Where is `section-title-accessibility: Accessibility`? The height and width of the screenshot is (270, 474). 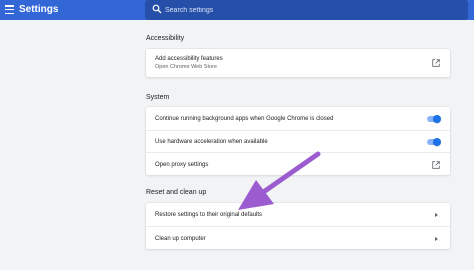
section-title-accessibility: Accessibility is located at coordinates (165, 38).